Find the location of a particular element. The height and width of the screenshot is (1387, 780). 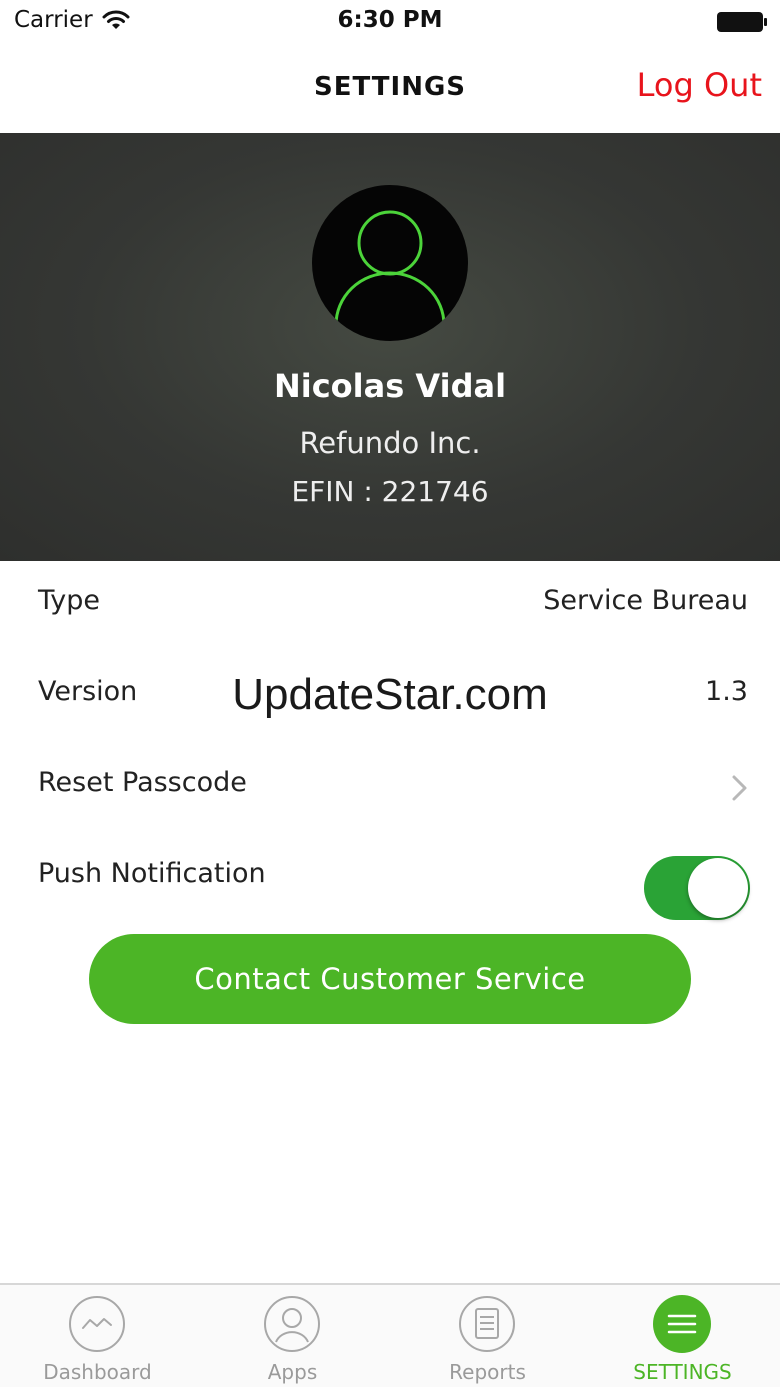

tab-settings-label: SETTINGS is located at coordinates (682, 1372).